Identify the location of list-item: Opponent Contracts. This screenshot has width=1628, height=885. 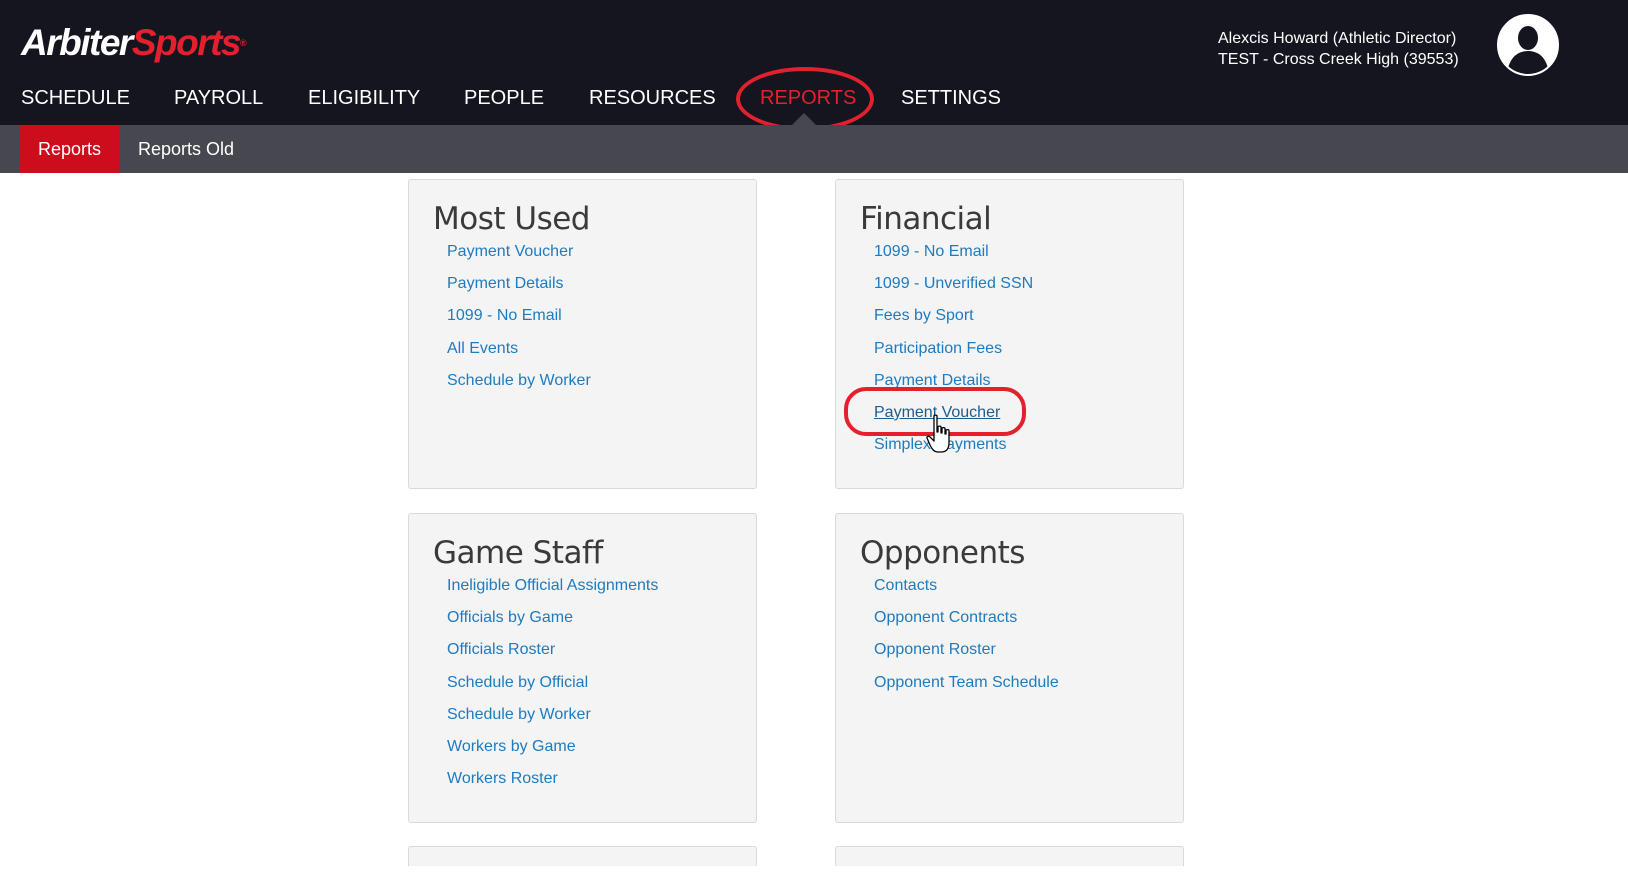
(966, 623).